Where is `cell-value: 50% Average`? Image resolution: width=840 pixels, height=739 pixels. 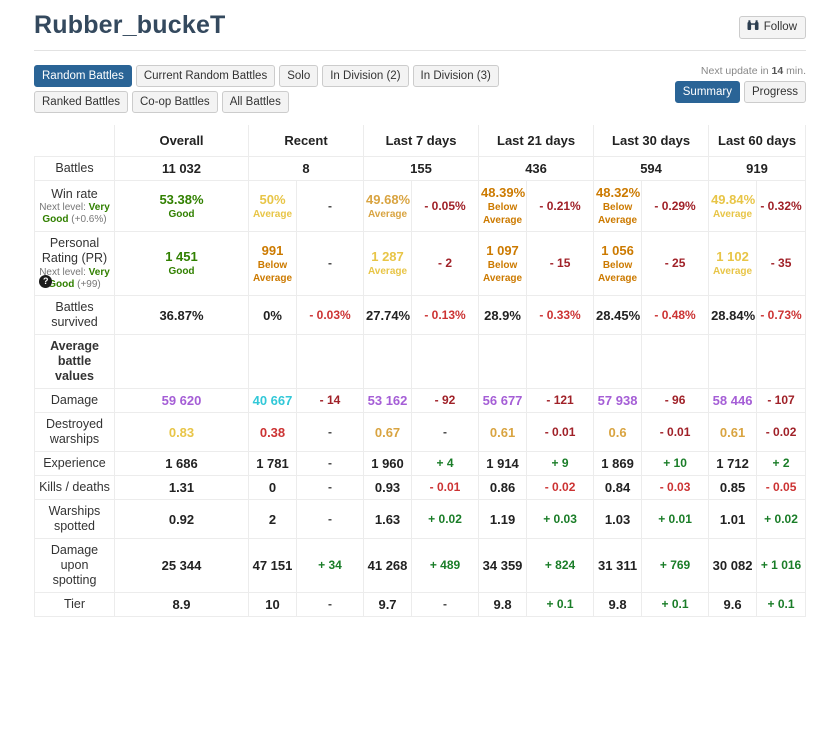
cell-value: 50% Average is located at coordinates (272, 206).